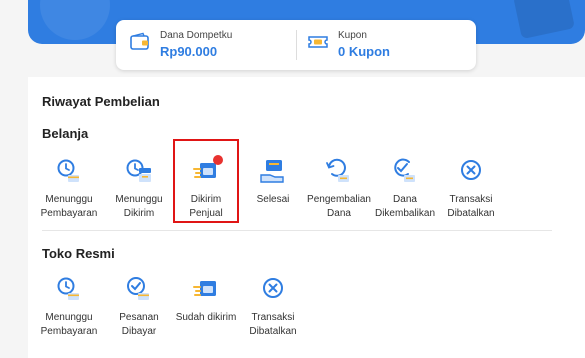  I want to click on label-line-1: Pesanan, so click(139, 317).